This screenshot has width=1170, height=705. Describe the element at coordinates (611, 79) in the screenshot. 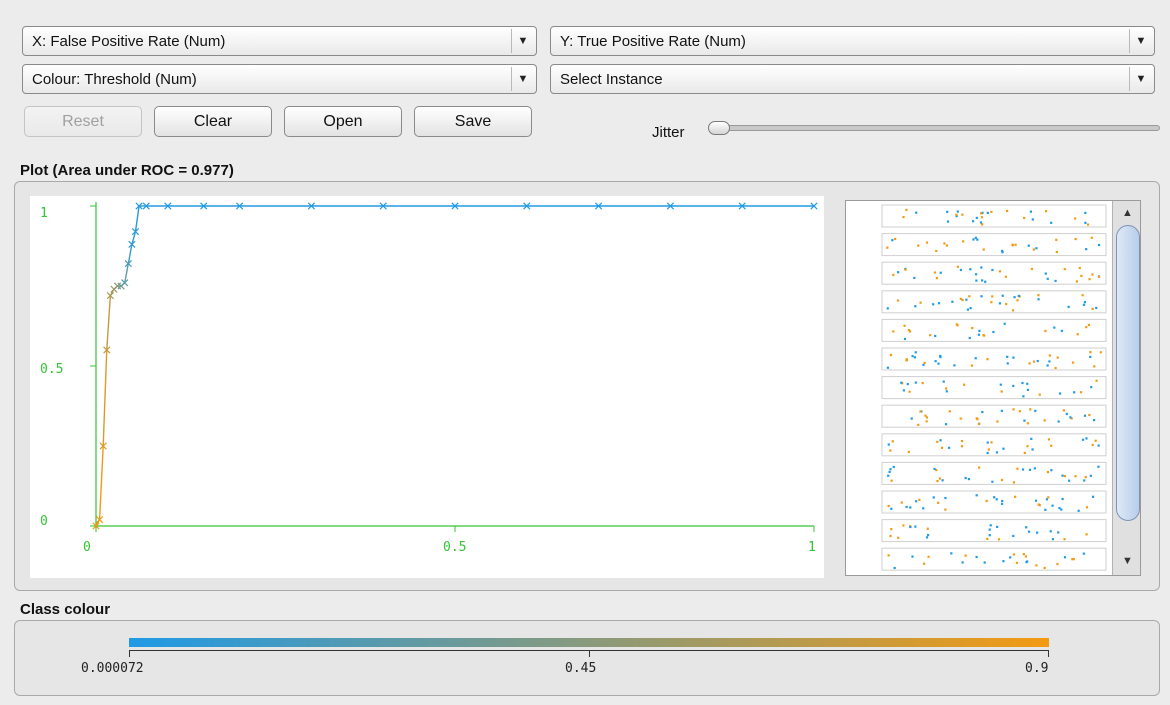

I see `instance-select-value: Select Instance` at that location.